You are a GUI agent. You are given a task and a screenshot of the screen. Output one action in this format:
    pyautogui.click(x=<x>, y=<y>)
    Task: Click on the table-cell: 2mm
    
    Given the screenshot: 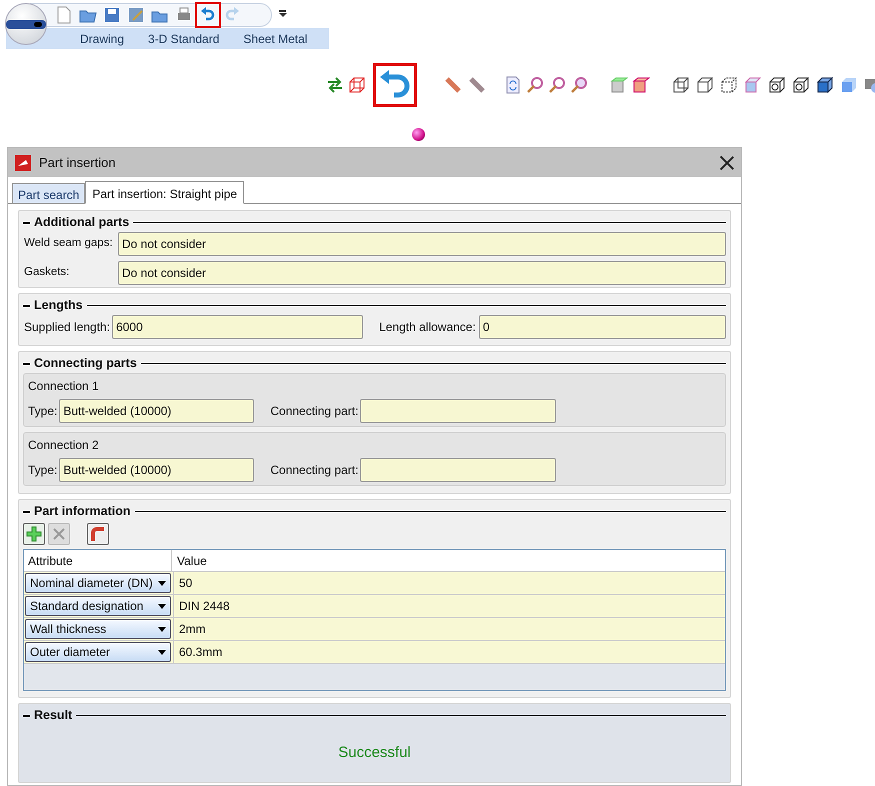 What is the action you would take?
    pyautogui.click(x=449, y=629)
    